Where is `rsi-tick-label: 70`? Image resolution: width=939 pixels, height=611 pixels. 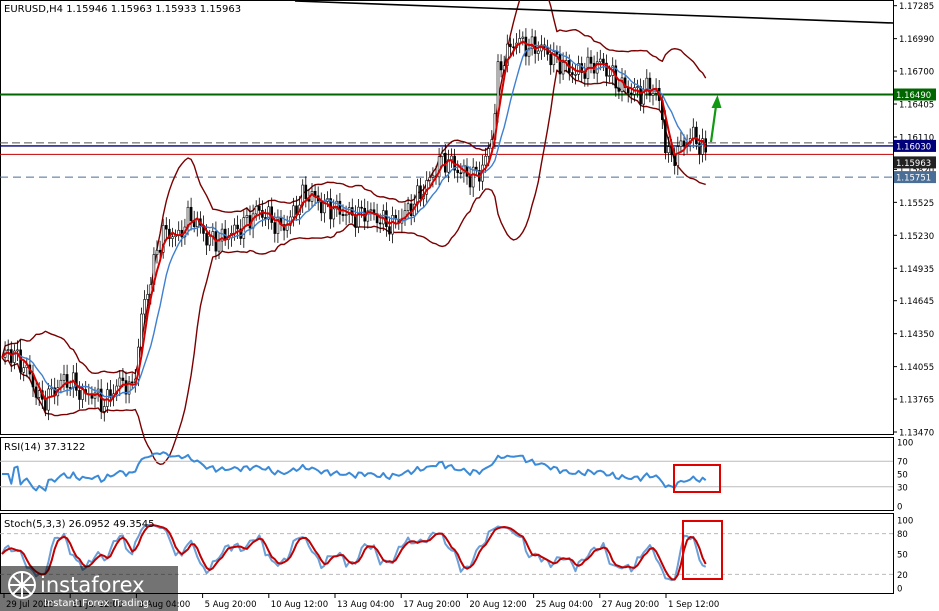
rsi-tick-label: 70 is located at coordinates (902, 463).